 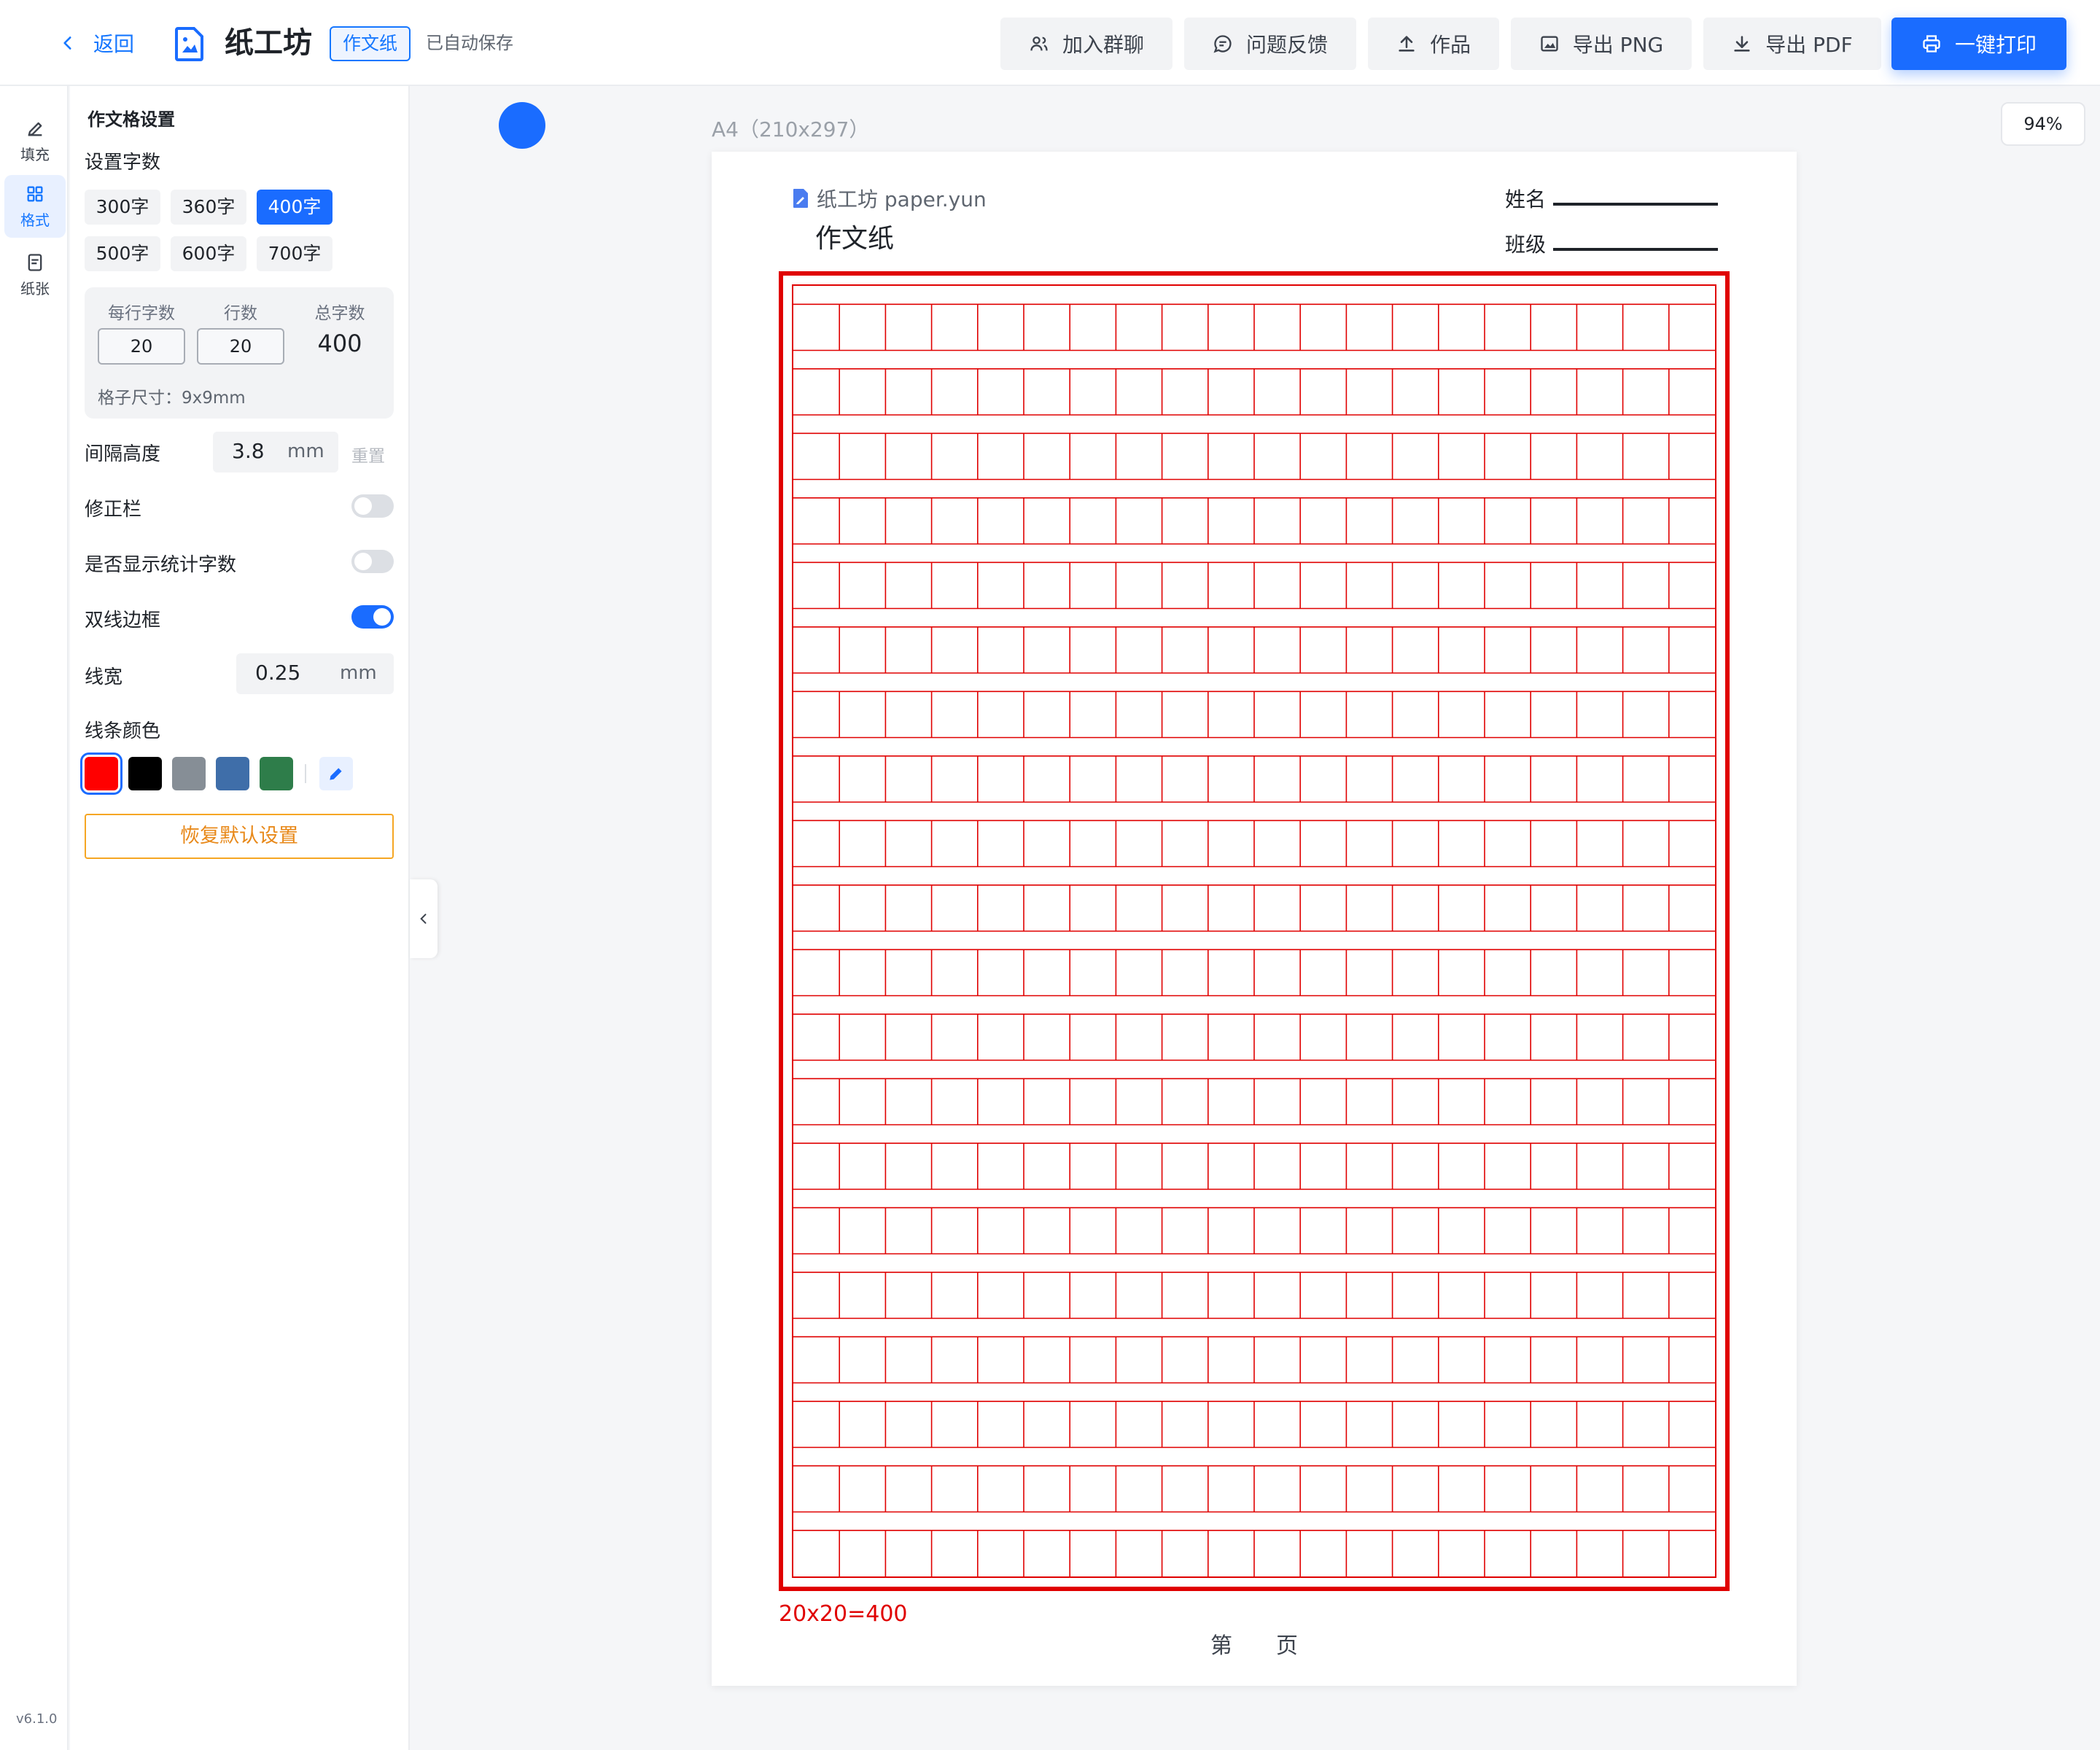 I want to click on gap-value: 3.8, so click(x=248, y=451).